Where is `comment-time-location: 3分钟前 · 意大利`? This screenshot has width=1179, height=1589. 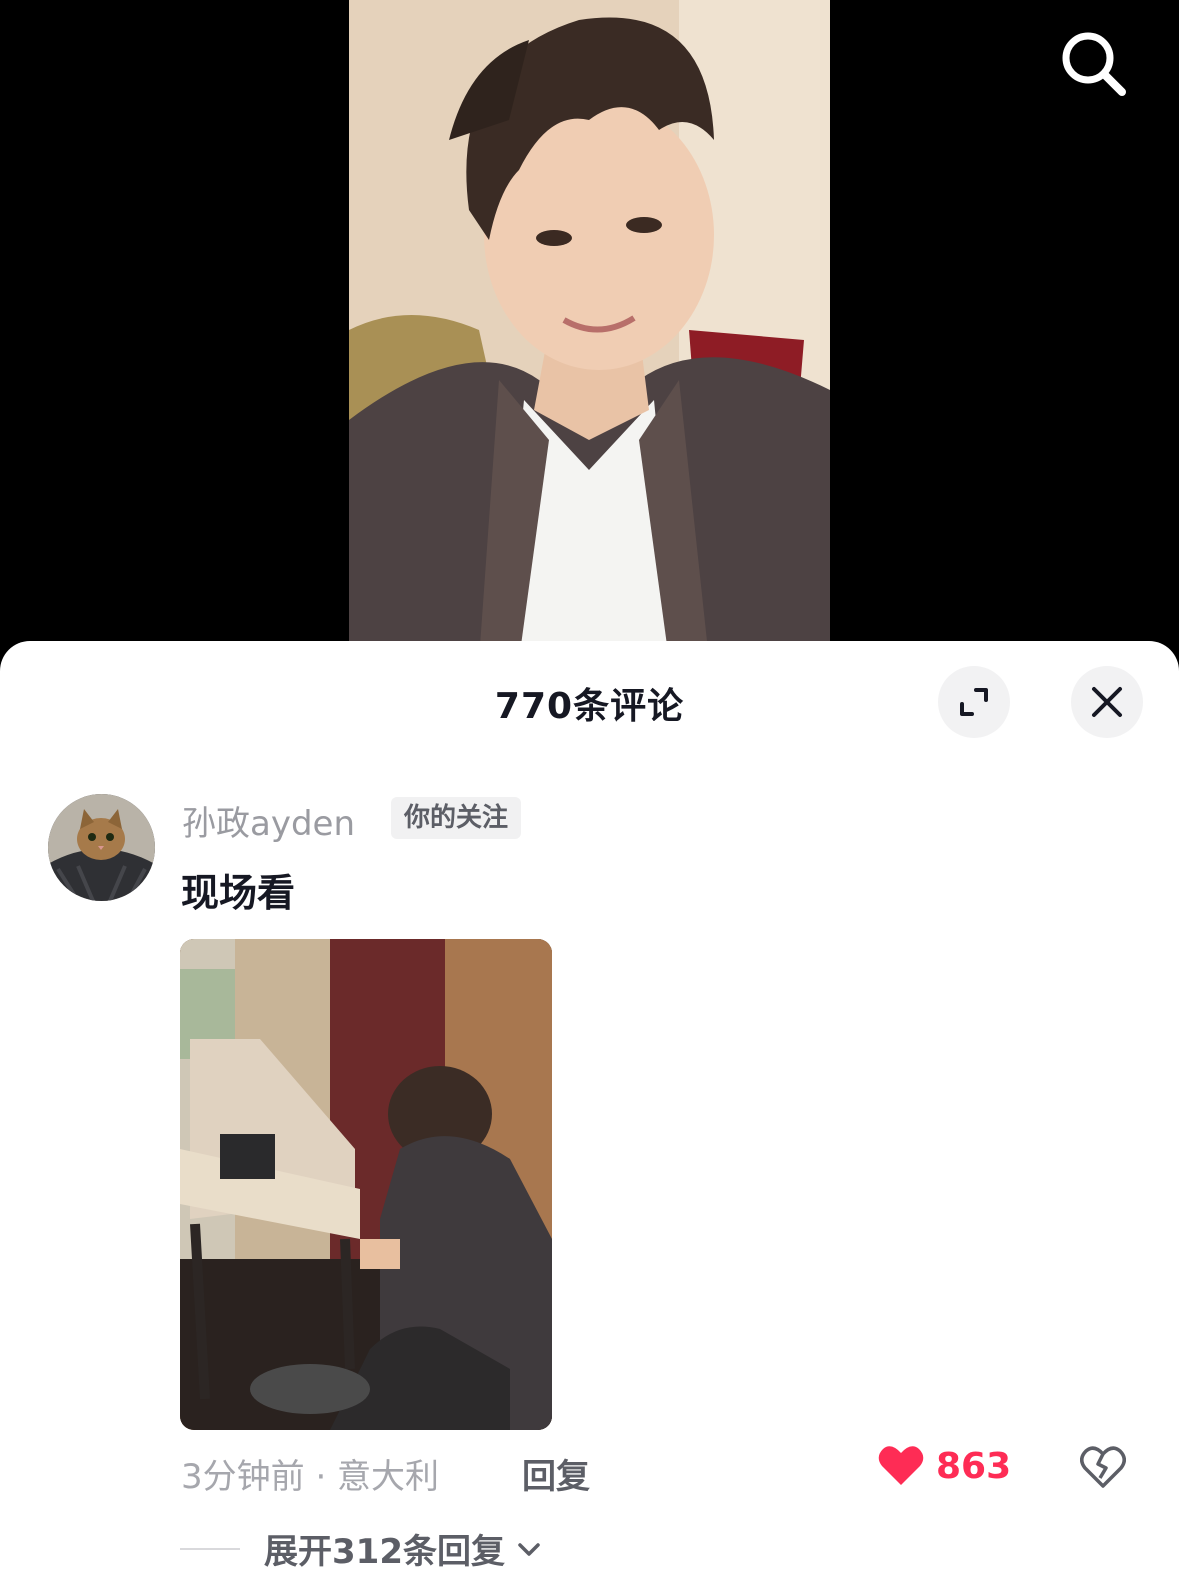 comment-time-location: 3分钟前 · 意大利 is located at coordinates (310, 1477).